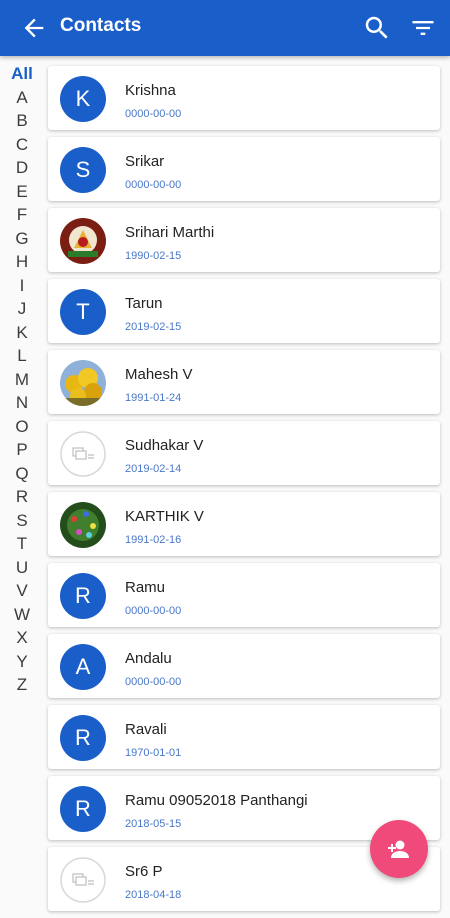 The image size is (450, 918). I want to click on contact-card: Sudhakar V 2019-02-14, so click(244, 453).